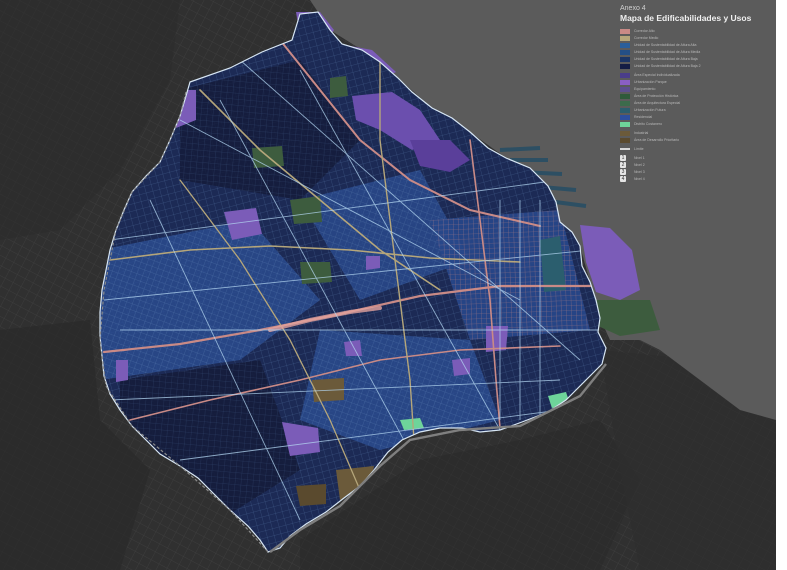  What do you see at coordinates (650, 82) in the screenshot?
I see `legend-label: Urbanización Parque` at bounding box center [650, 82].